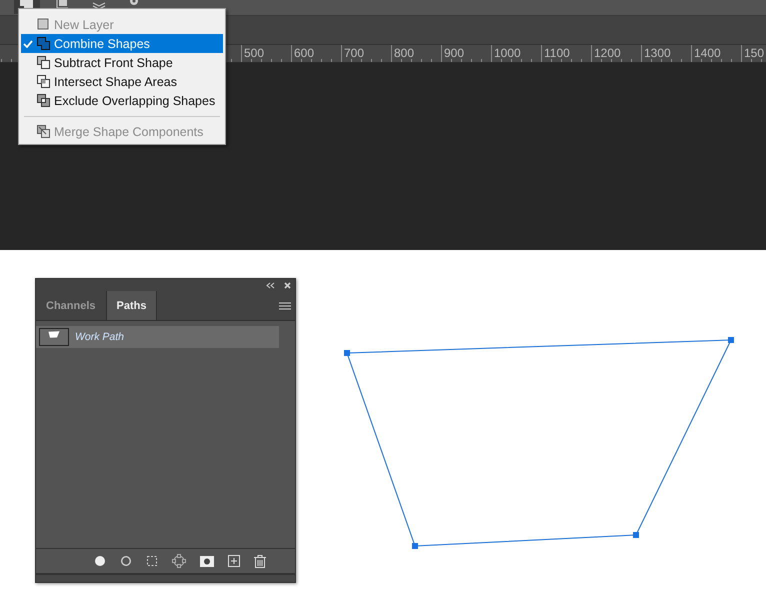  What do you see at coordinates (99, 5) in the screenshot?
I see `layers-icon` at bounding box center [99, 5].